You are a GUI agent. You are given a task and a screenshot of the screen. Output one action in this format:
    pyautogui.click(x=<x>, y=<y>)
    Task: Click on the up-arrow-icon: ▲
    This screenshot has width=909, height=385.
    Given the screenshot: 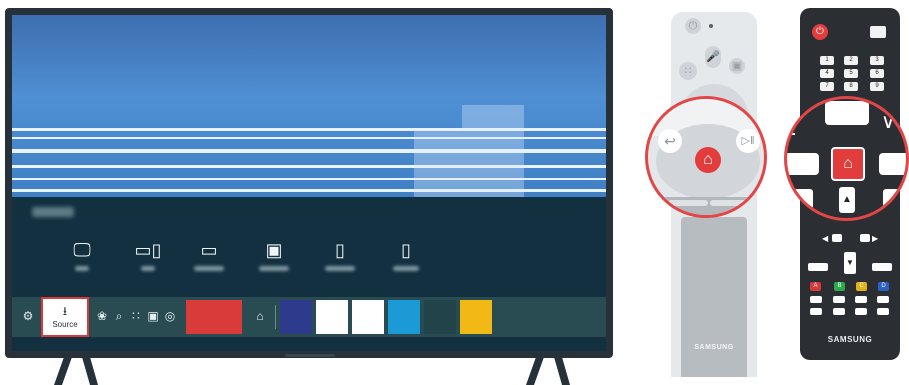 What is the action you would take?
    pyautogui.click(x=847, y=200)
    